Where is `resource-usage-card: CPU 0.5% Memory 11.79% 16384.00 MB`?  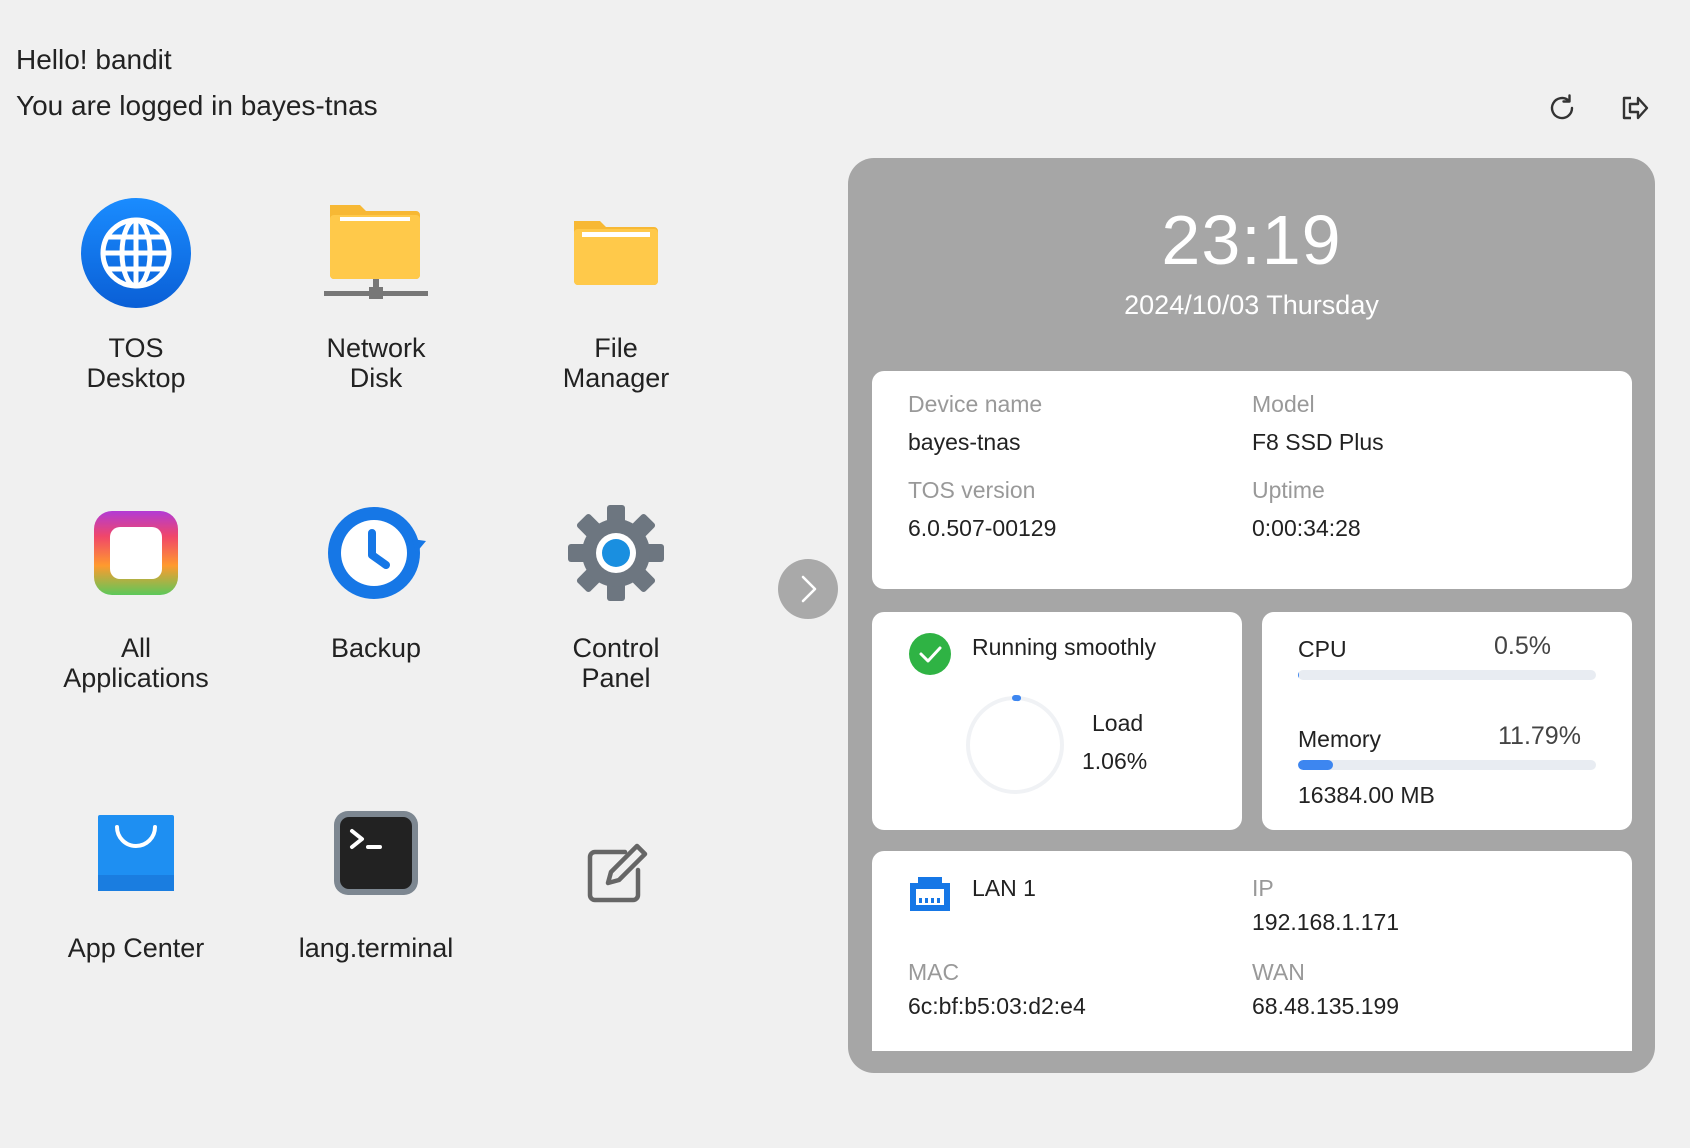
resource-usage-card: CPU 0.5% Memory 11.79% 16384.00 MB is located at coordinates (1447, 721).